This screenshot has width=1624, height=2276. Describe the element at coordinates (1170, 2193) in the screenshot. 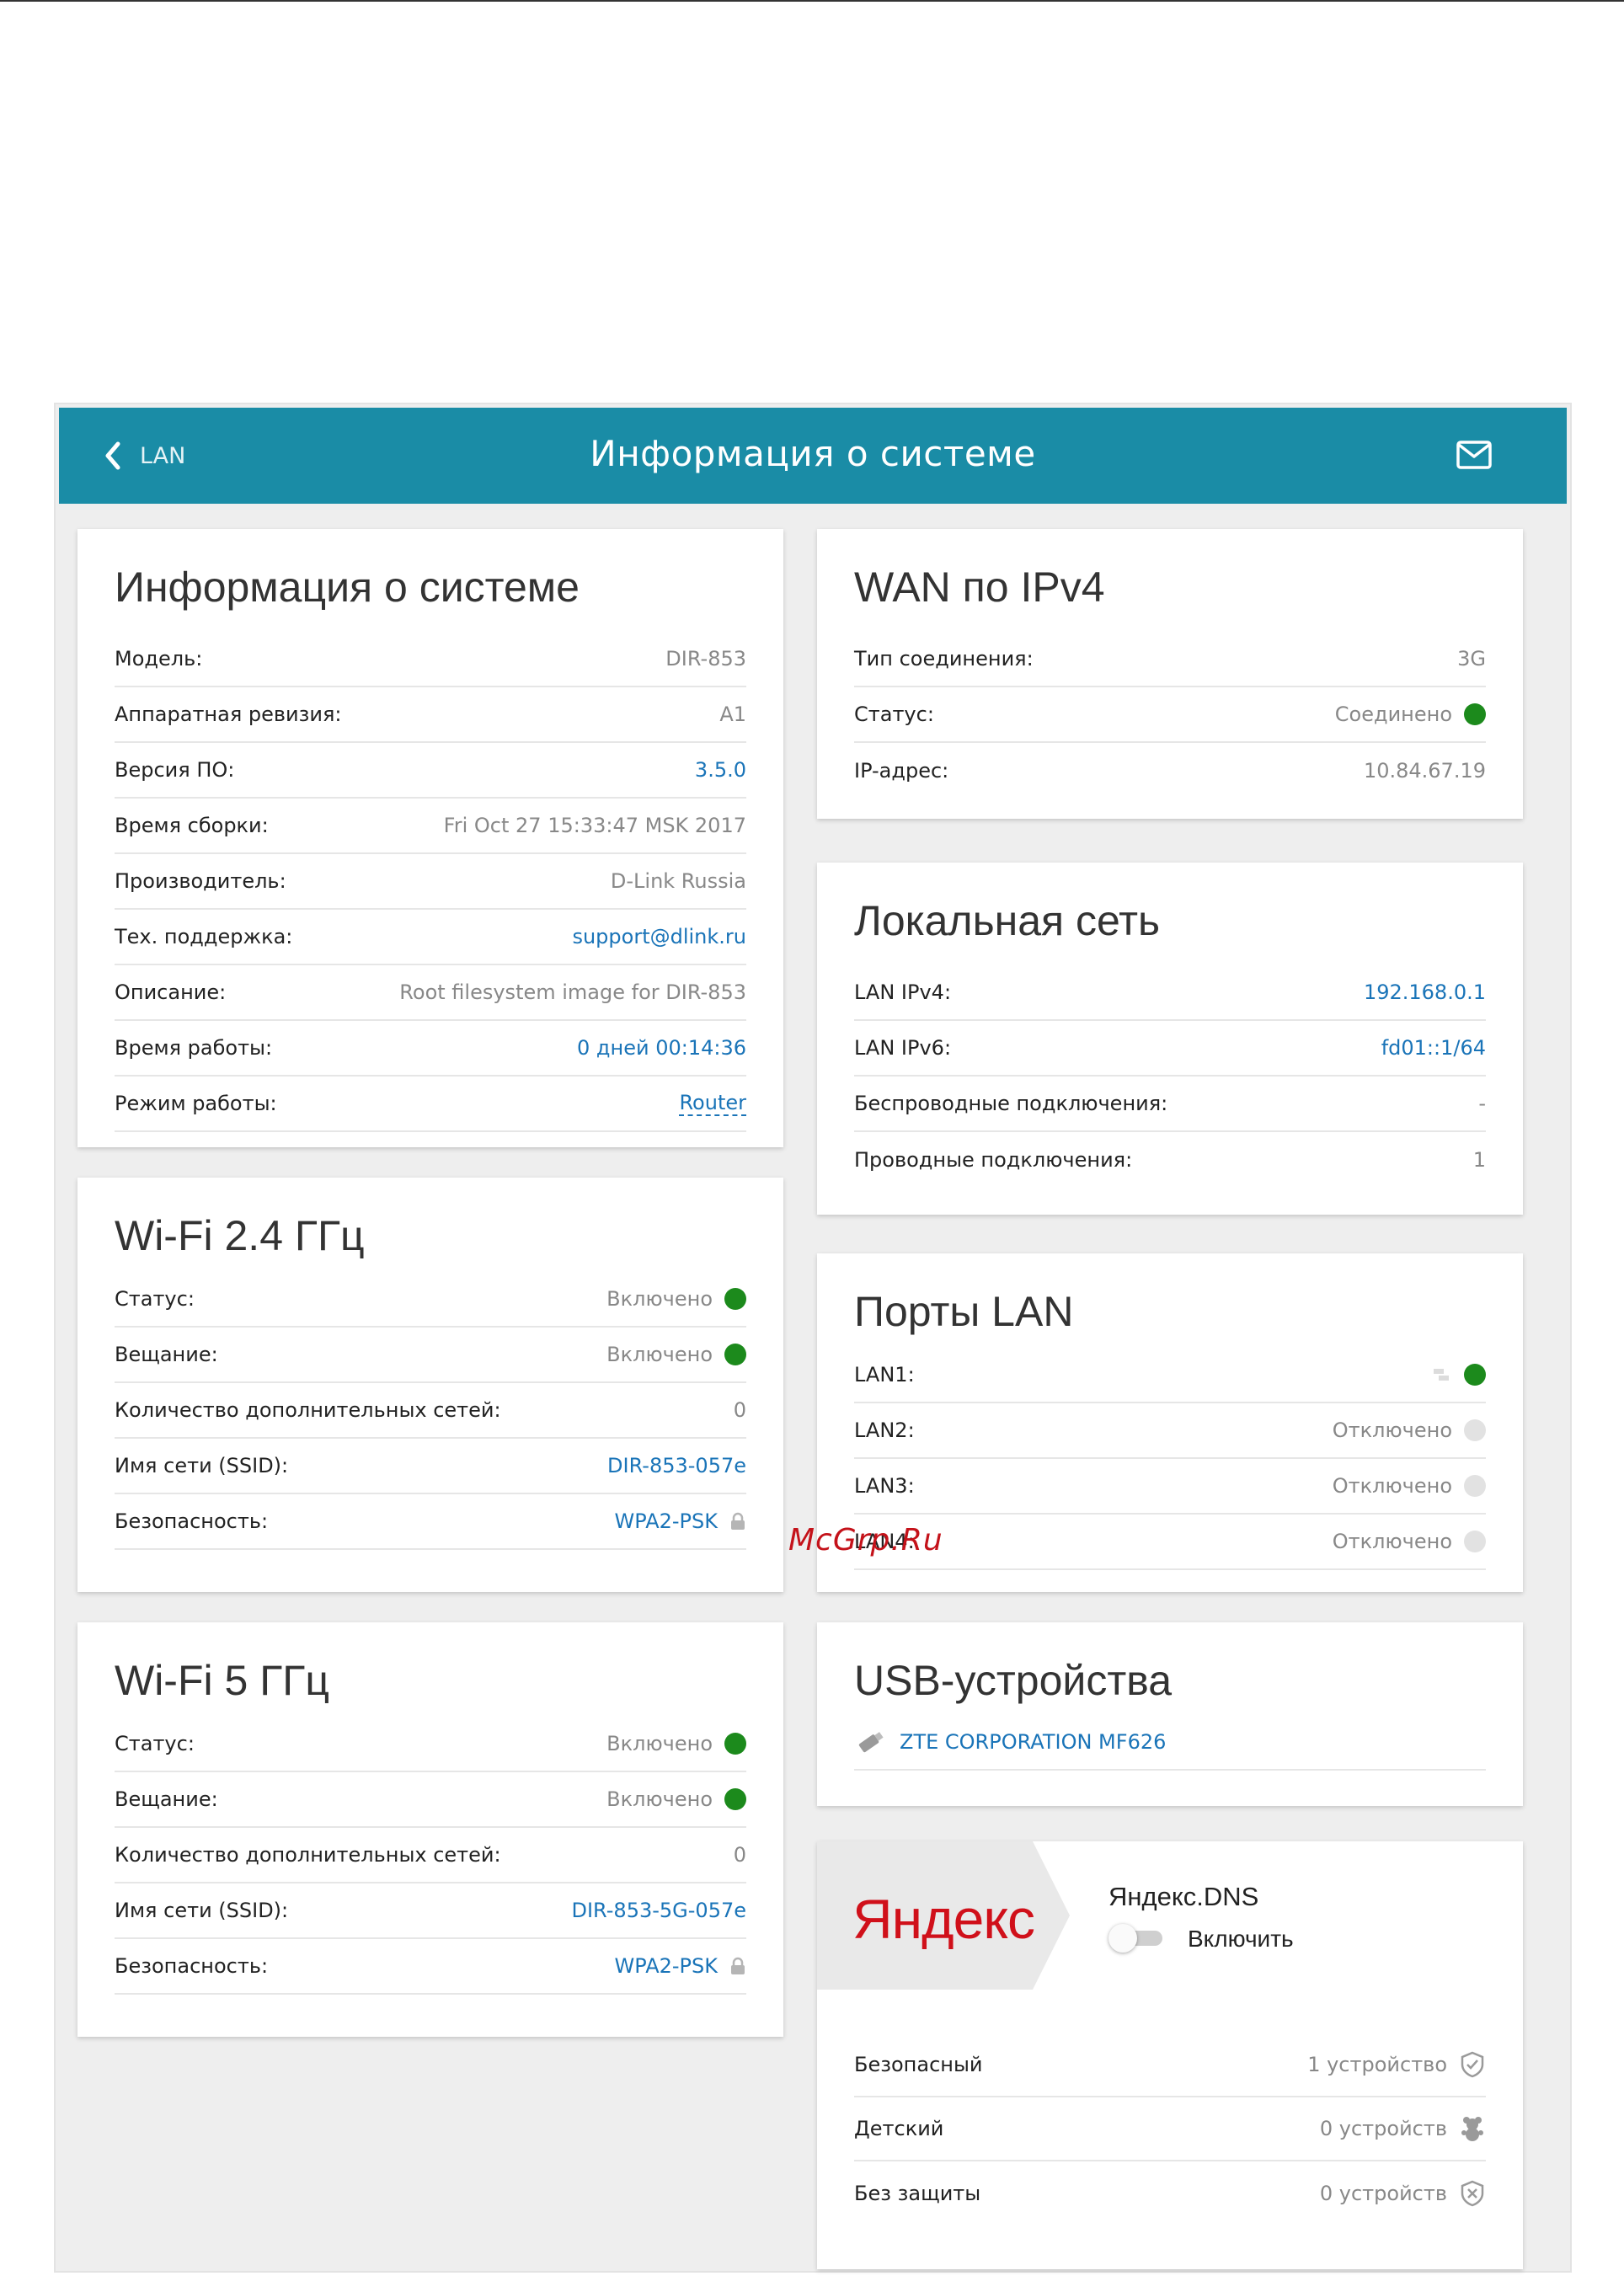

I see `yandex-row-unprotected: Без защиты 0 устройств` at that location.